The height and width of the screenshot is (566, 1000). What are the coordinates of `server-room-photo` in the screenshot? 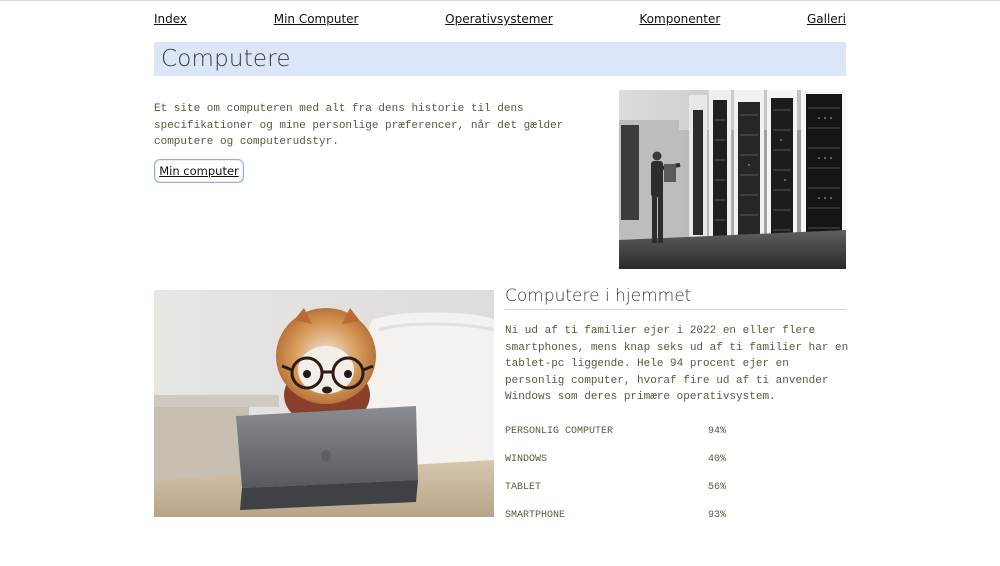 It's located at (732, 179).